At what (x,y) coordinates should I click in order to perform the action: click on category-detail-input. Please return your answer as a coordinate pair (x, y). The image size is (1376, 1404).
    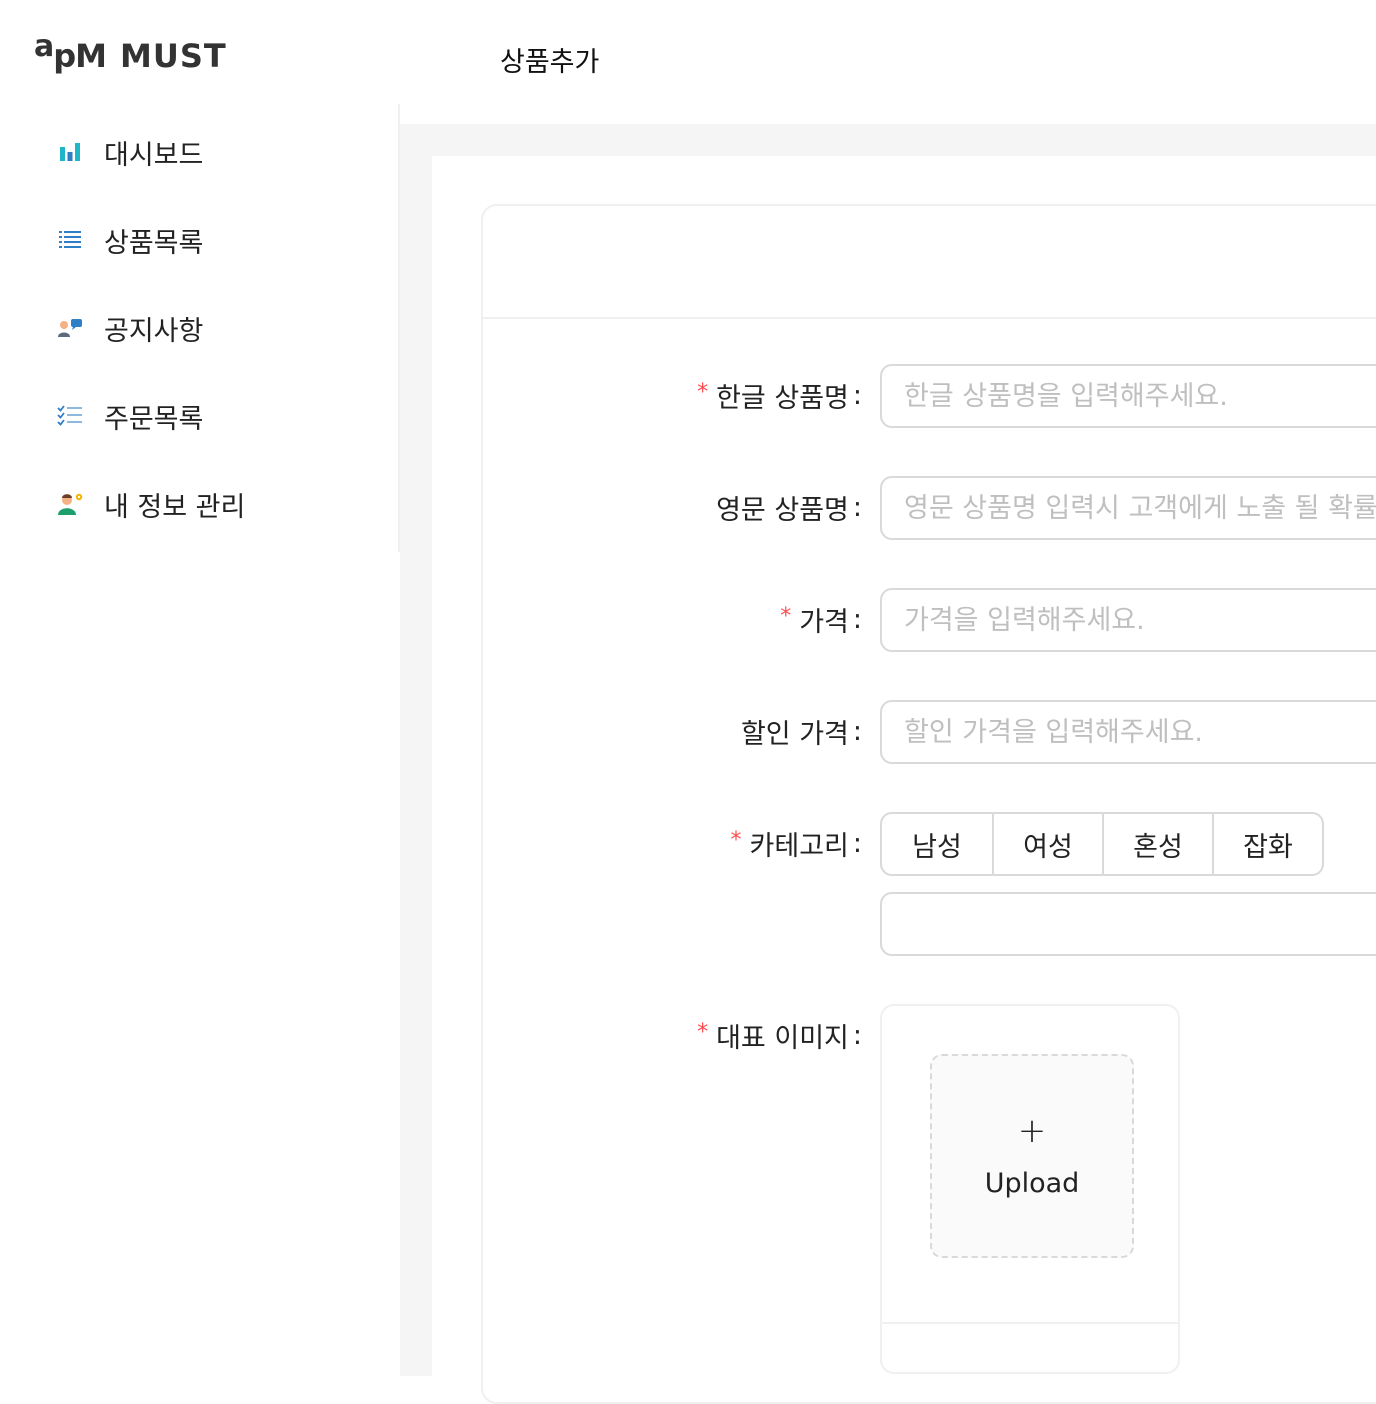
    Looking at the image, I should click on (1128, 924).